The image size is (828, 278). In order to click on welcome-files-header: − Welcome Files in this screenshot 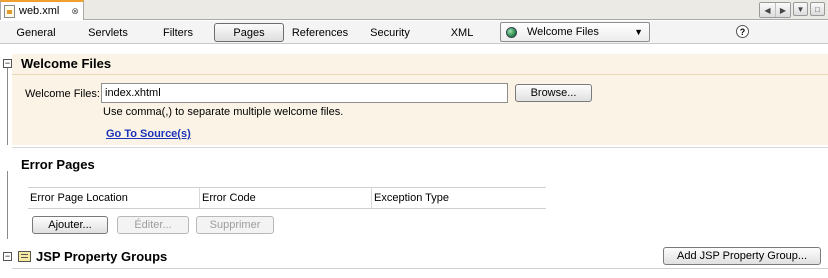, I will do `click(414, 63)`.